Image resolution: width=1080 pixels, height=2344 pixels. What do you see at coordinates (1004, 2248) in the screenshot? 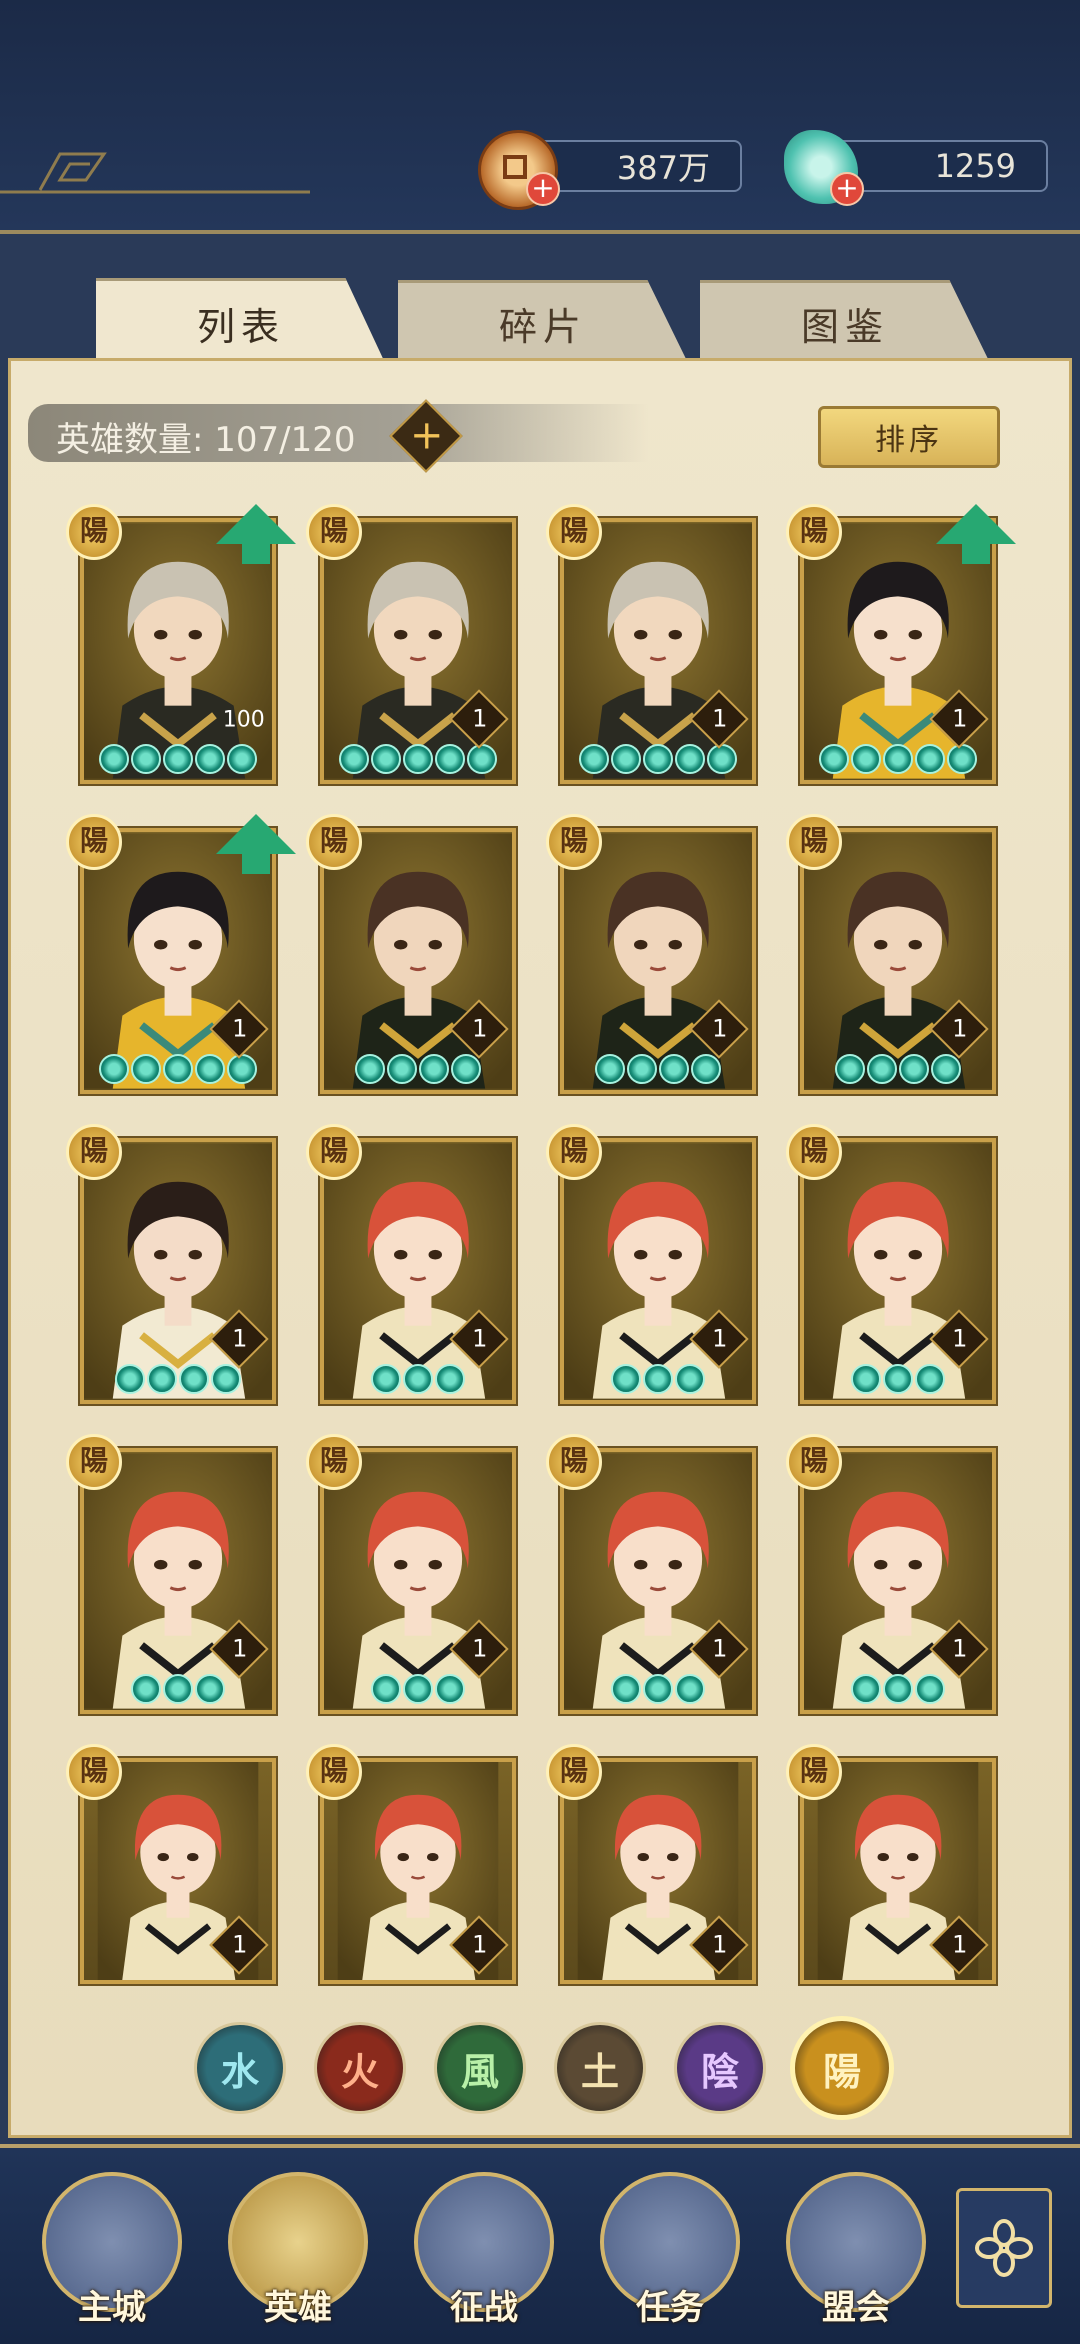
I see `menu-button` at bounding box center [1004, 2248].